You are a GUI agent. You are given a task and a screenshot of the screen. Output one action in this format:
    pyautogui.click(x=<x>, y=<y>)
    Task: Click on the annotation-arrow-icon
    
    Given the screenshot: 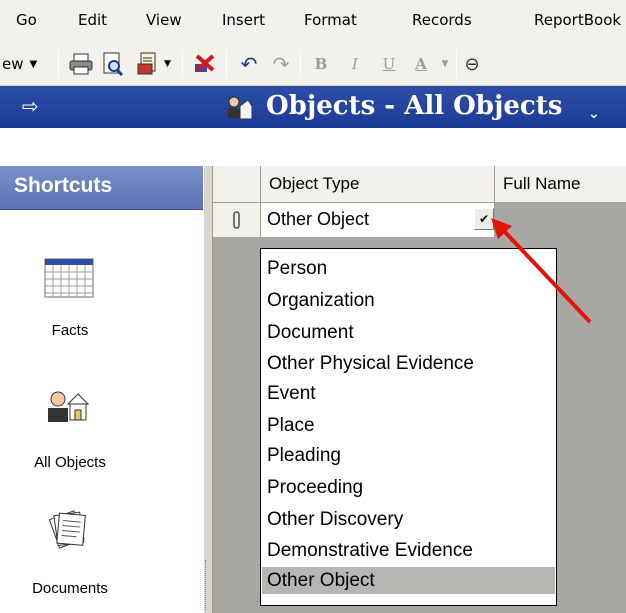 What is the action you would take?
    pyautogui.click(x=541, y=271)
    